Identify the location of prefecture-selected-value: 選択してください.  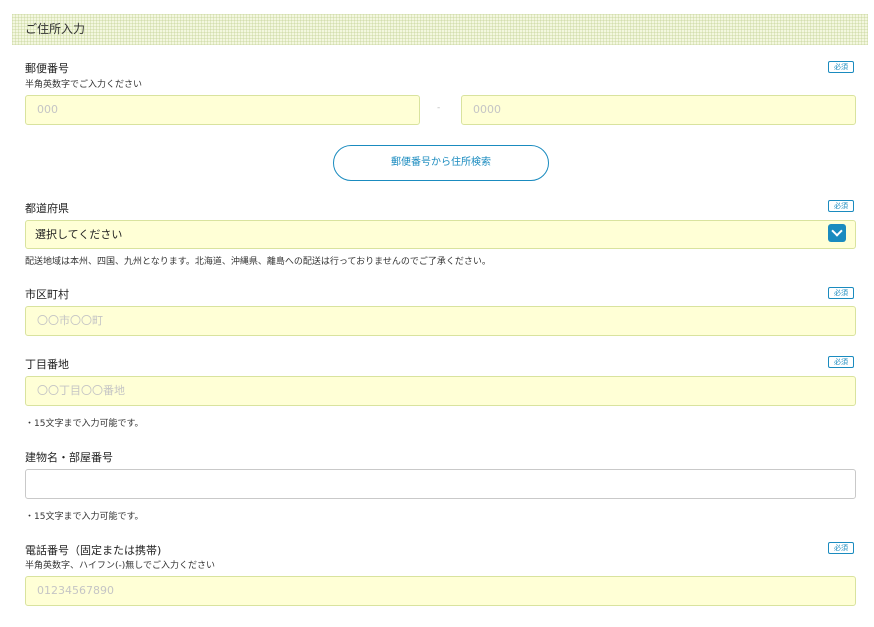
(79, 234).